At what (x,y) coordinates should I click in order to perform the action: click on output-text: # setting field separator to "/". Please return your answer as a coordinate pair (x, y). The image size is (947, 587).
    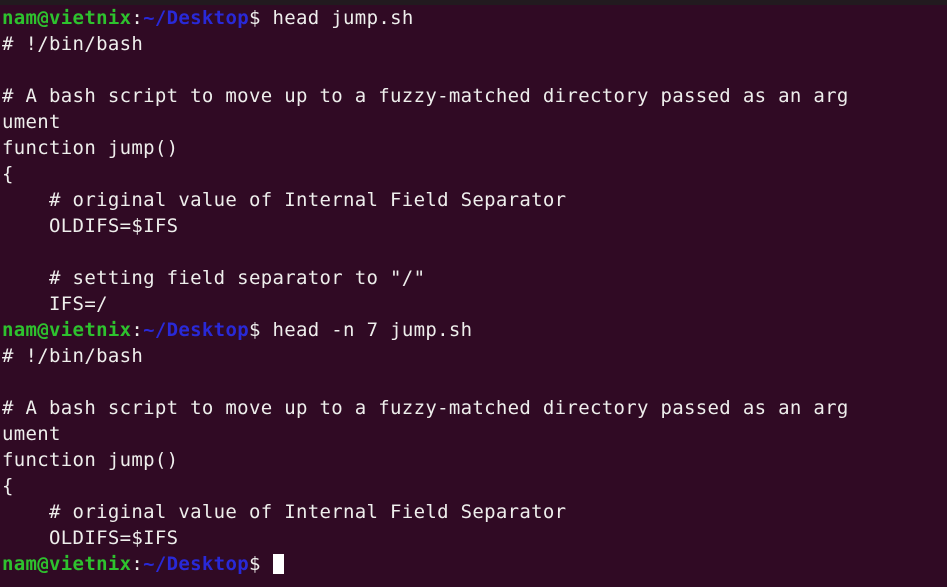
    Looking at the image, I should click on (214, 278).